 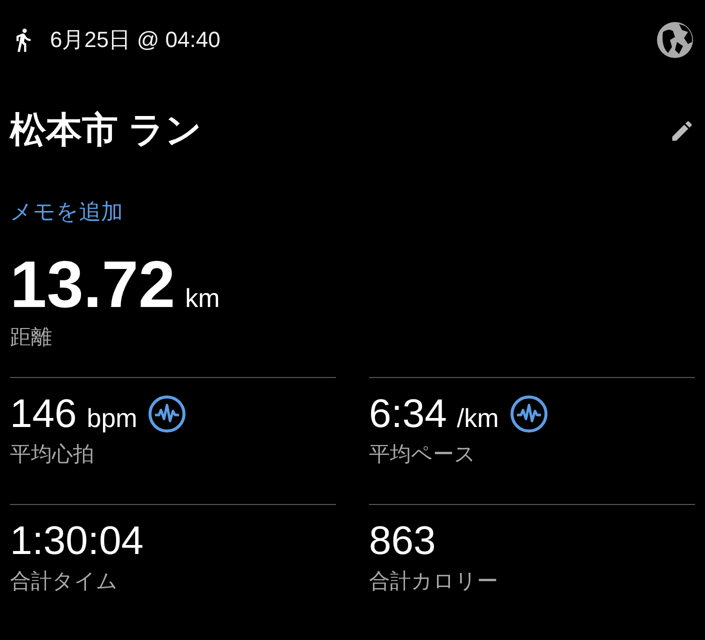 What do you see at coordinates (43, 414) in the screenshot?
I see `stat-value: 146` at bounding box center [43, 414].